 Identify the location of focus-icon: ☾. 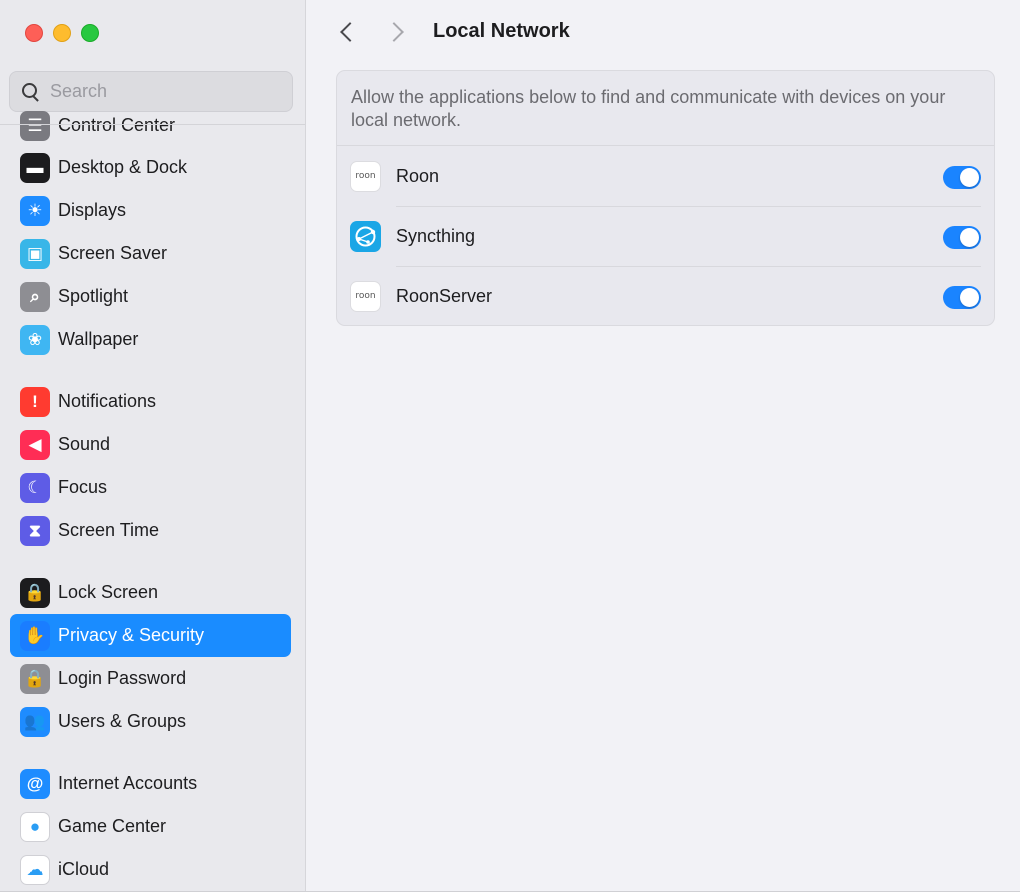
(35, 487).